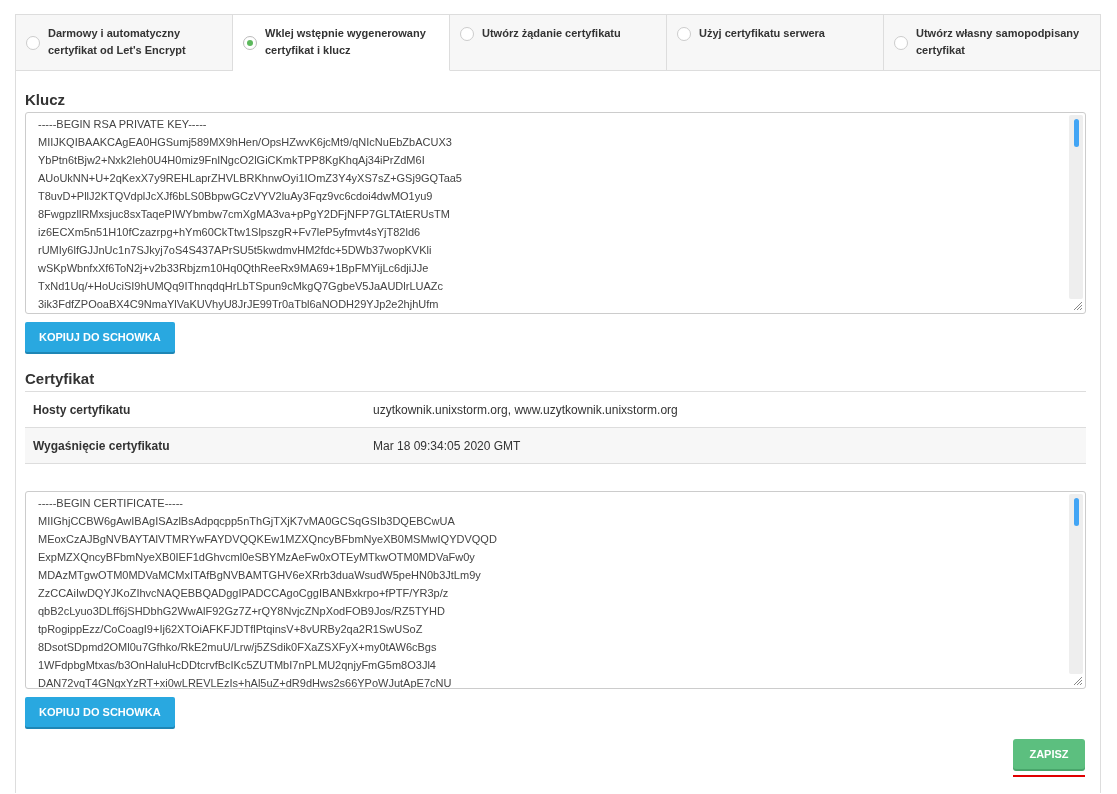  I want to click on text-line: 8FwgpzllRMxsjuc8sxTaqePIWYbmbw7cmXgMA3va+pPgY2DFjNFP7GLTAtERUsTM, so click(244, 214).